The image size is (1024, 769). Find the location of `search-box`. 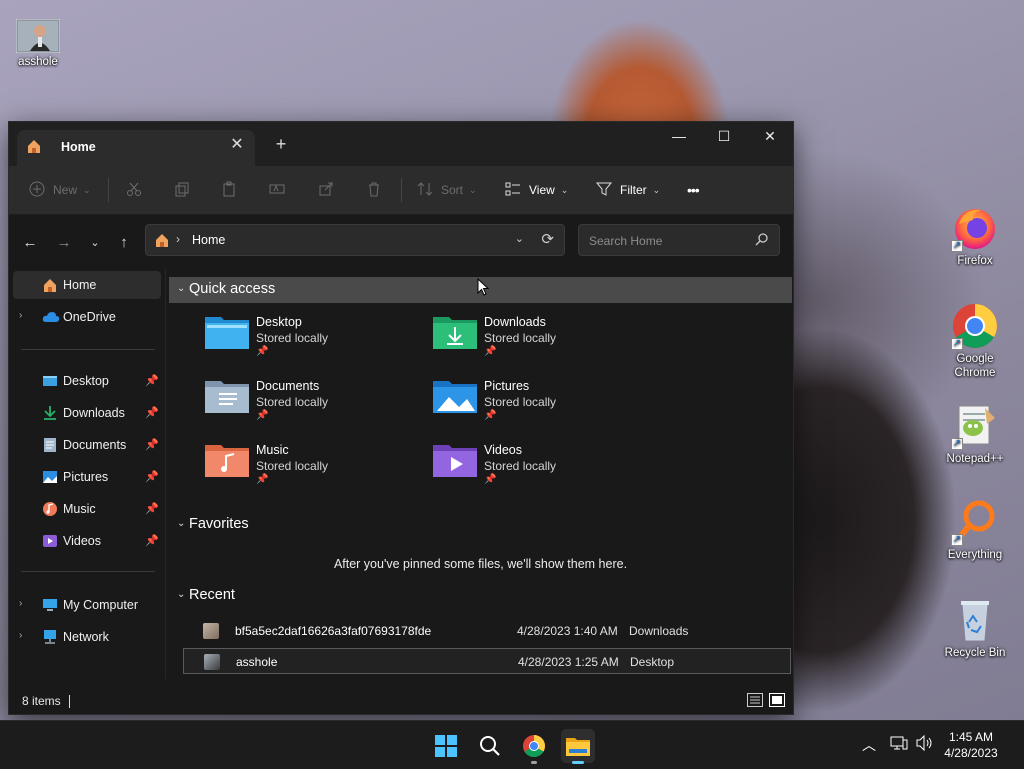

search-box is located at coordinates (679, 240).